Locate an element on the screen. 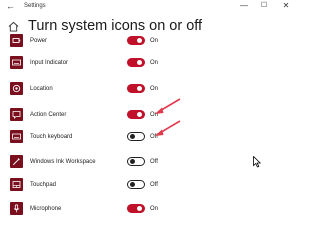  title-bar: ← Settings — ☐ ✕ is located at coordinates (150, 6).